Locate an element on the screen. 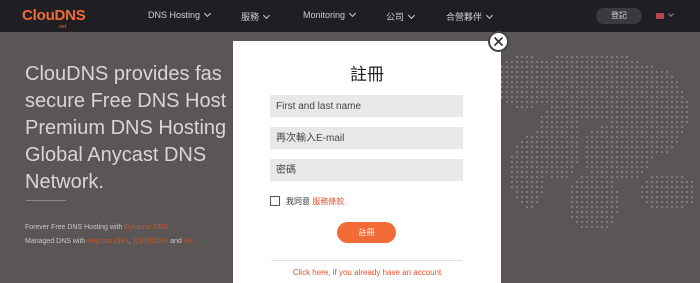 This screenshot has height=283, width=700. register-button: 註冊 is located at coordinates (366, 232).